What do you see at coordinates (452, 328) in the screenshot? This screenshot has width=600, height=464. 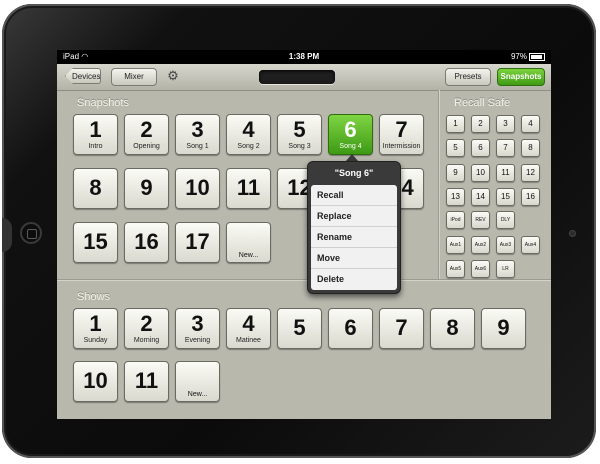 I see `show-tile: 8` at bounding box center [452, 328].